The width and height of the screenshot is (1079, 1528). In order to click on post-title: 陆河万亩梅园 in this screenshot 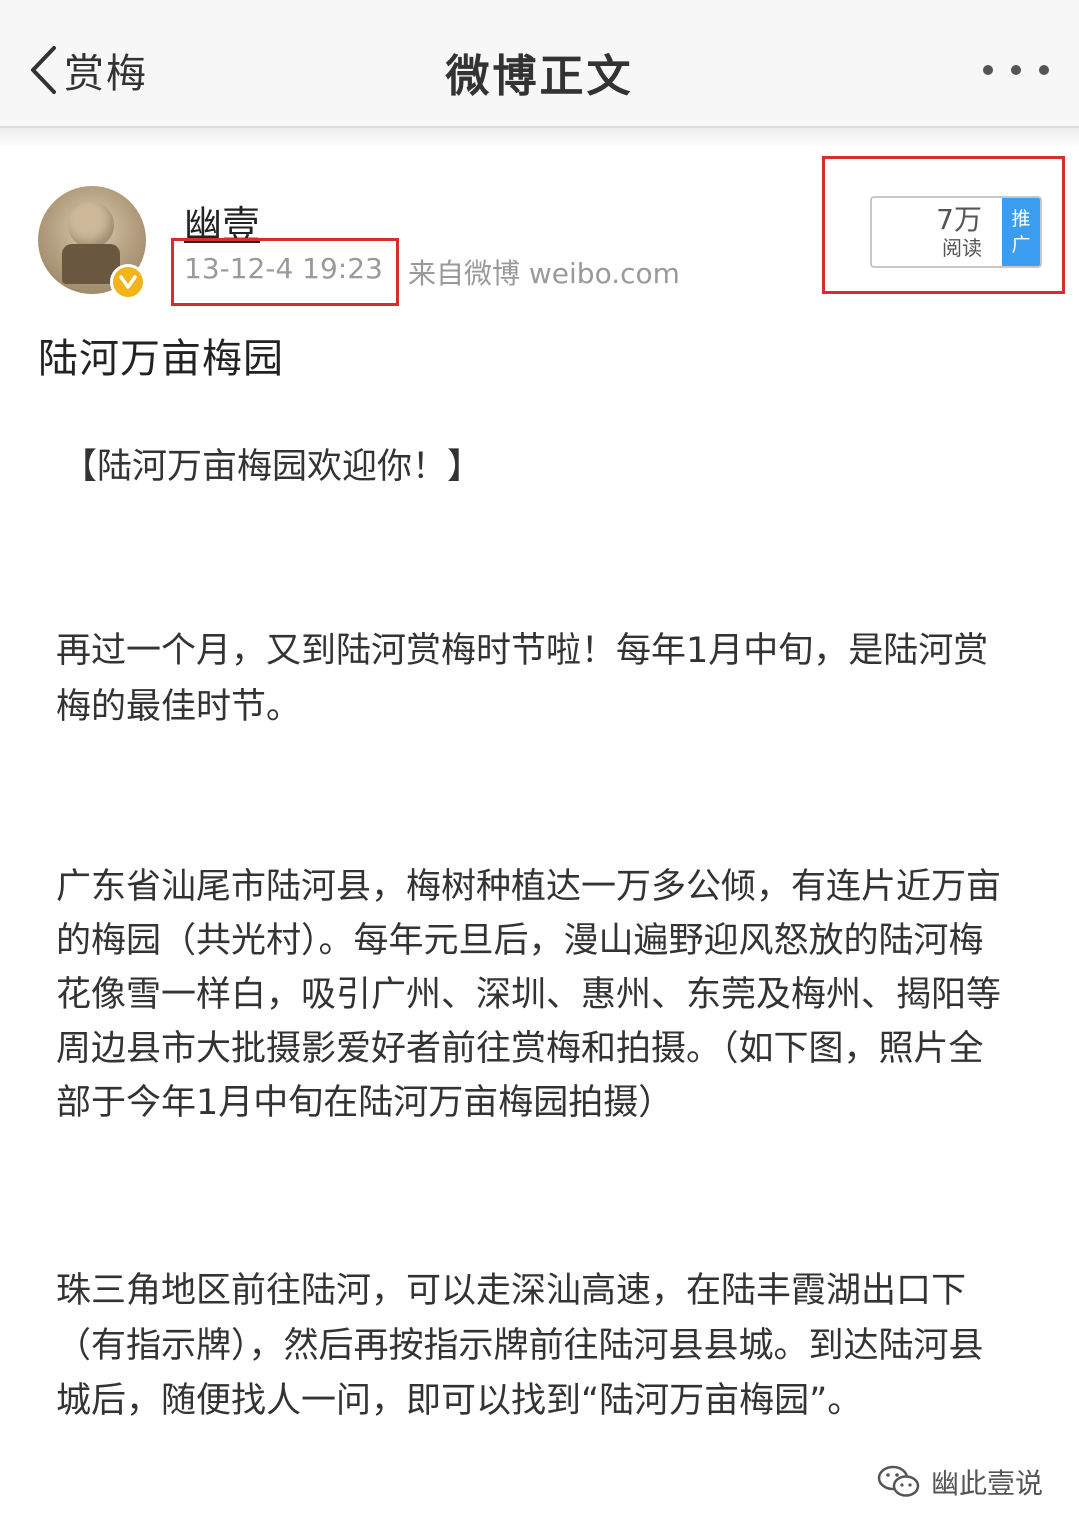, I will do `click(161, 359)`.